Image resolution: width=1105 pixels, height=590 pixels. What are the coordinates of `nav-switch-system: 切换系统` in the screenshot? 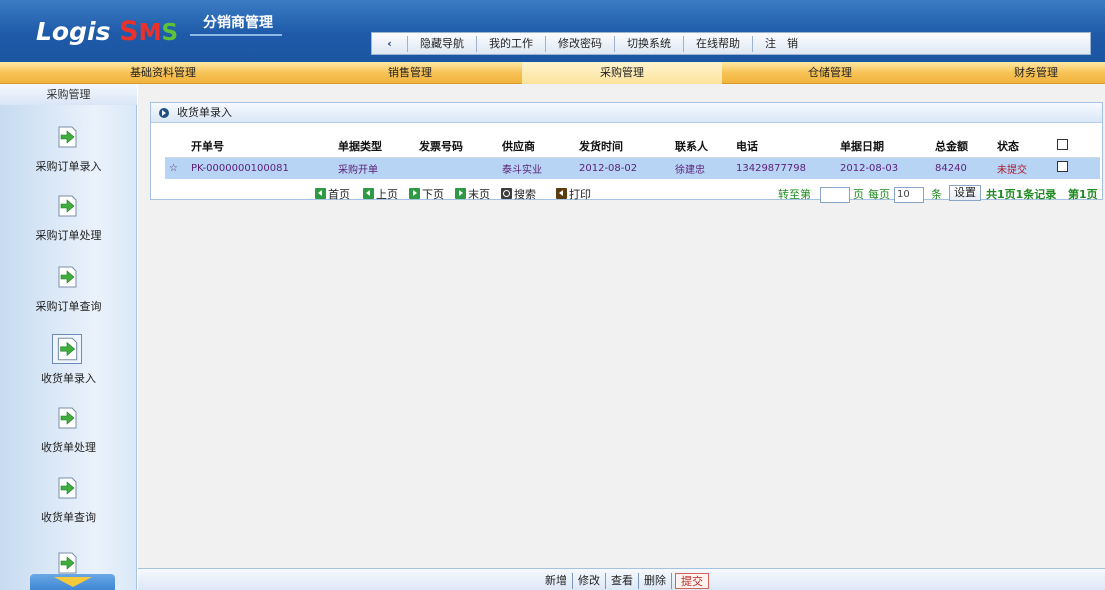 It's located at (648, 43).